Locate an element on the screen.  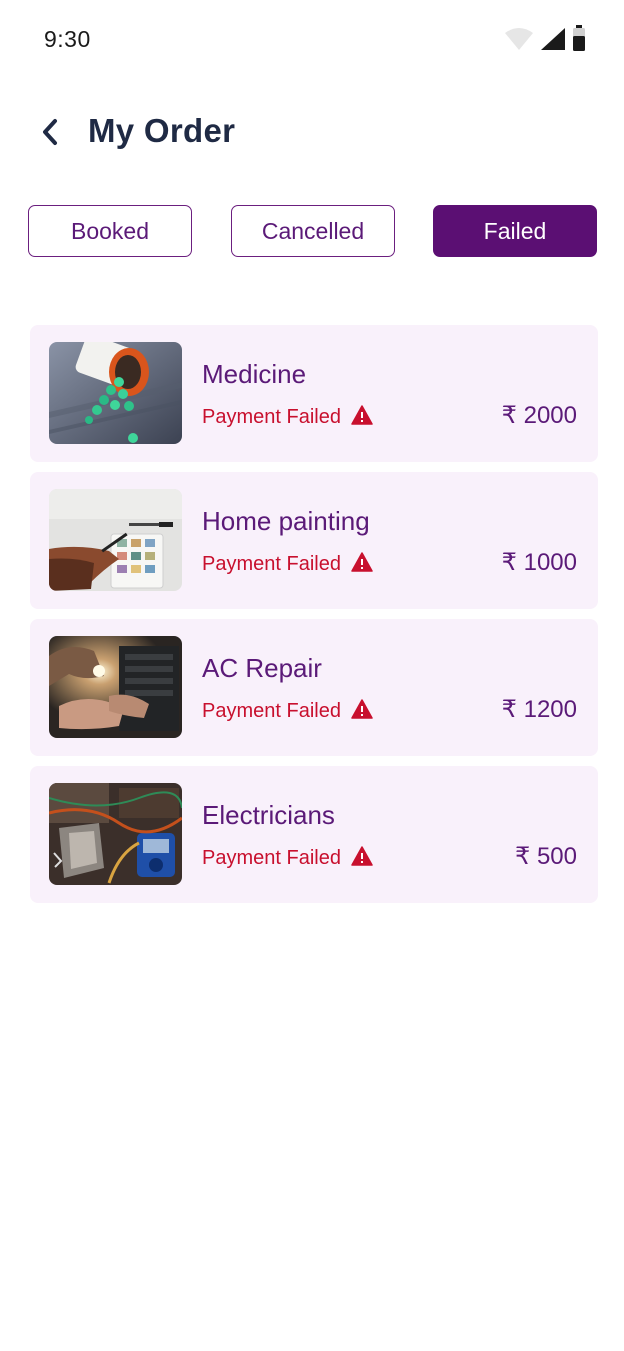
tab-booked: Booked is located at coordinates (110, 231).